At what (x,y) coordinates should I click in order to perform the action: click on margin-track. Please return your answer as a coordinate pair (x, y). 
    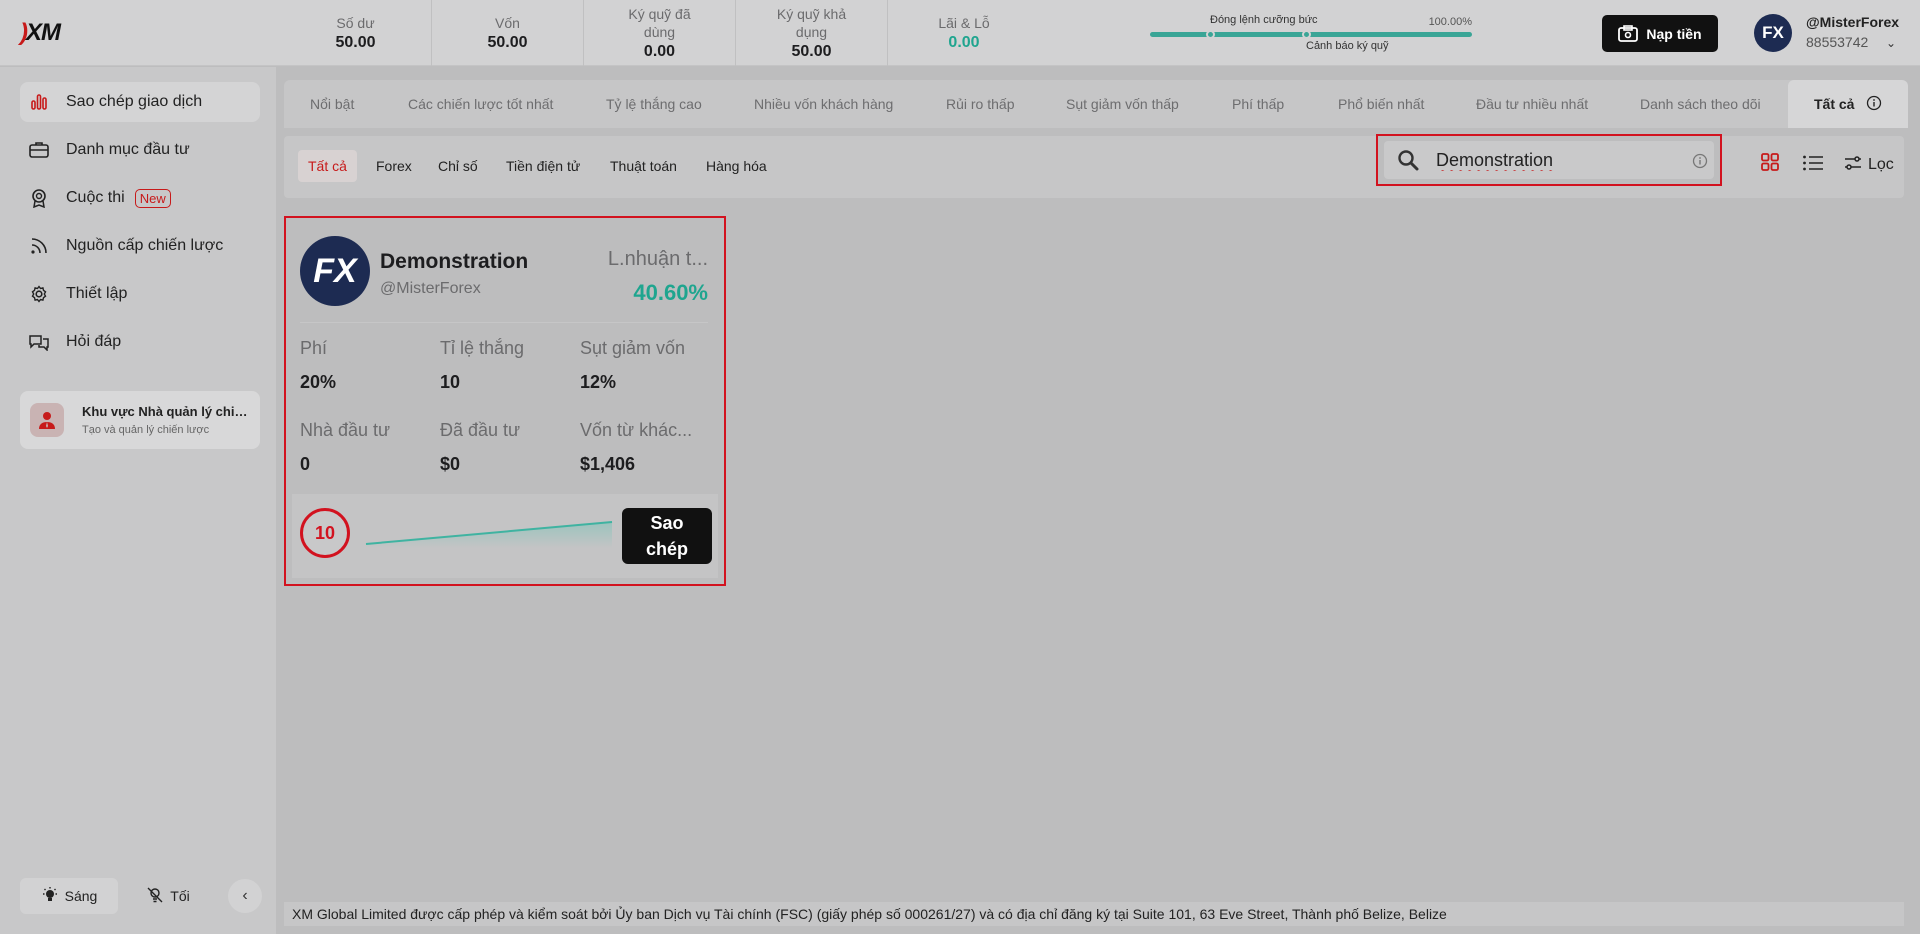
    Looking at the image, I should click on (1311, 34).